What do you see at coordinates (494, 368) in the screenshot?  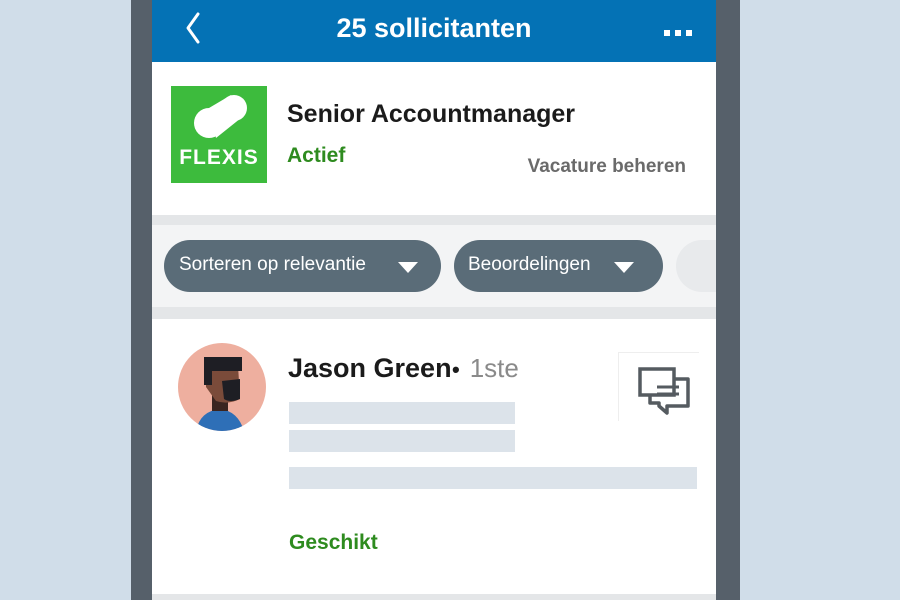 I see `connection-degree-label: 1ste` at bounding box center [494, 368].